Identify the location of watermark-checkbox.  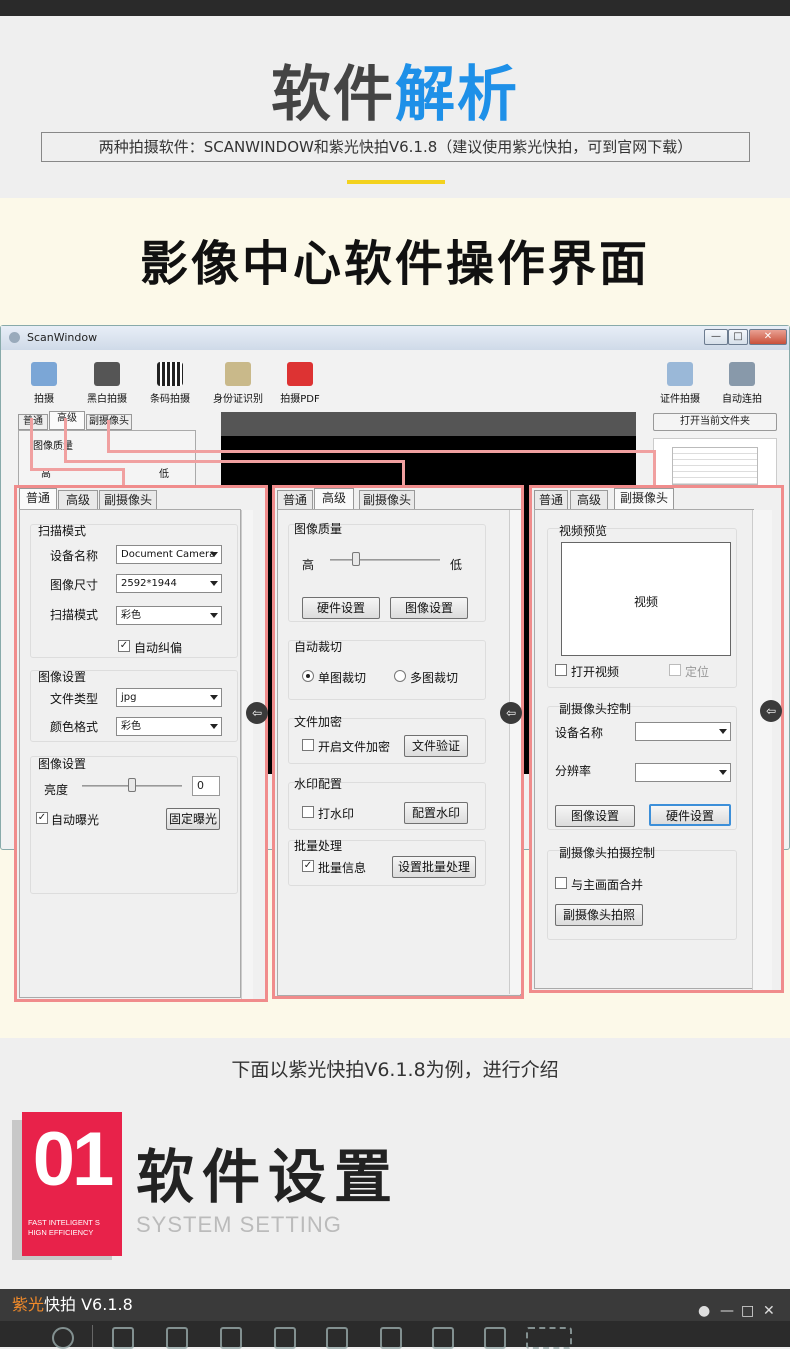
(308, 812).